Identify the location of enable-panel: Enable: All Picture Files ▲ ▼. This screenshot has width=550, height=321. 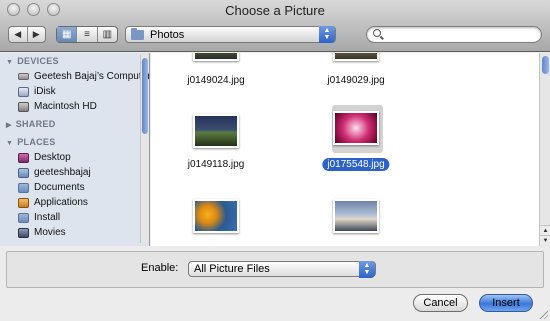
(275, 269).